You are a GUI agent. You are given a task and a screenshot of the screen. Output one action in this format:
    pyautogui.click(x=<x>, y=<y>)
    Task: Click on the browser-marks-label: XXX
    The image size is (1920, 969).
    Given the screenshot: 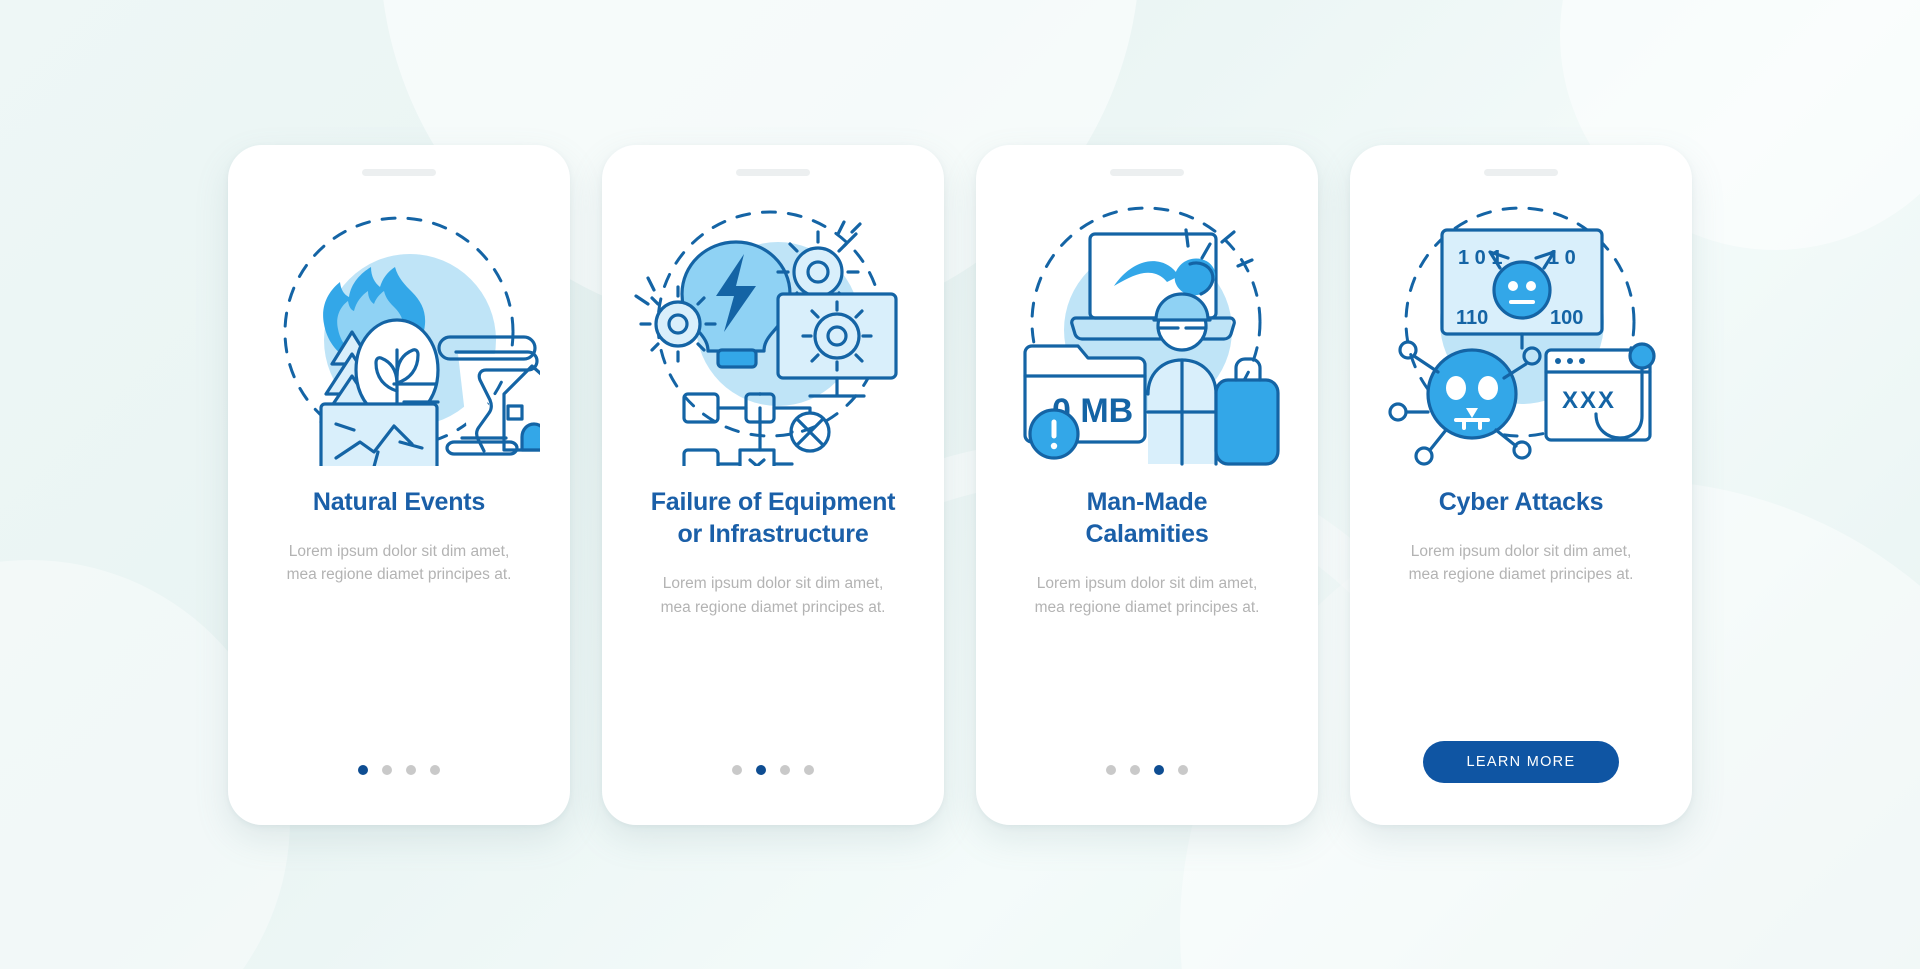 What is the action you would take?
    pyautogui.click(x=1589, y=400)
    